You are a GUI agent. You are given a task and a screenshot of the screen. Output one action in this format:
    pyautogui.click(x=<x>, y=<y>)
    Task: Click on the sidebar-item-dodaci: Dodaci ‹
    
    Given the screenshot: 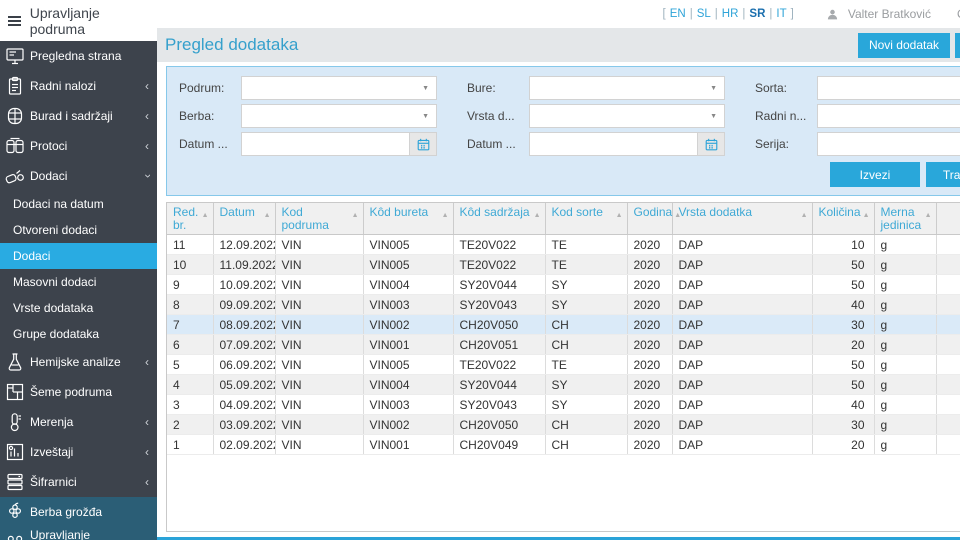 What is the action you would take?
    pyautogui.click(x=78, y=176)
    